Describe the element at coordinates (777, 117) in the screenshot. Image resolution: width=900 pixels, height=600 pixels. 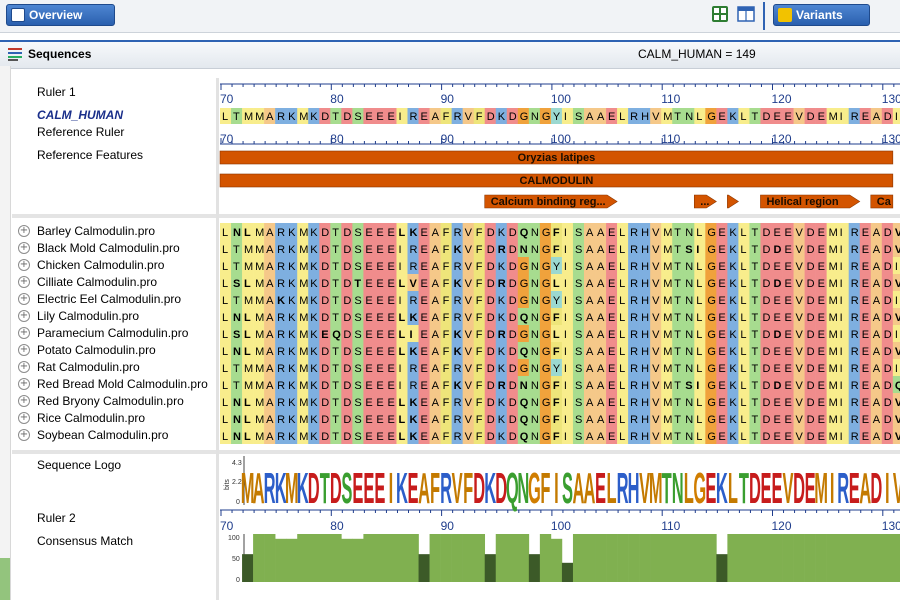
I see `reference-residue: E` at that location.